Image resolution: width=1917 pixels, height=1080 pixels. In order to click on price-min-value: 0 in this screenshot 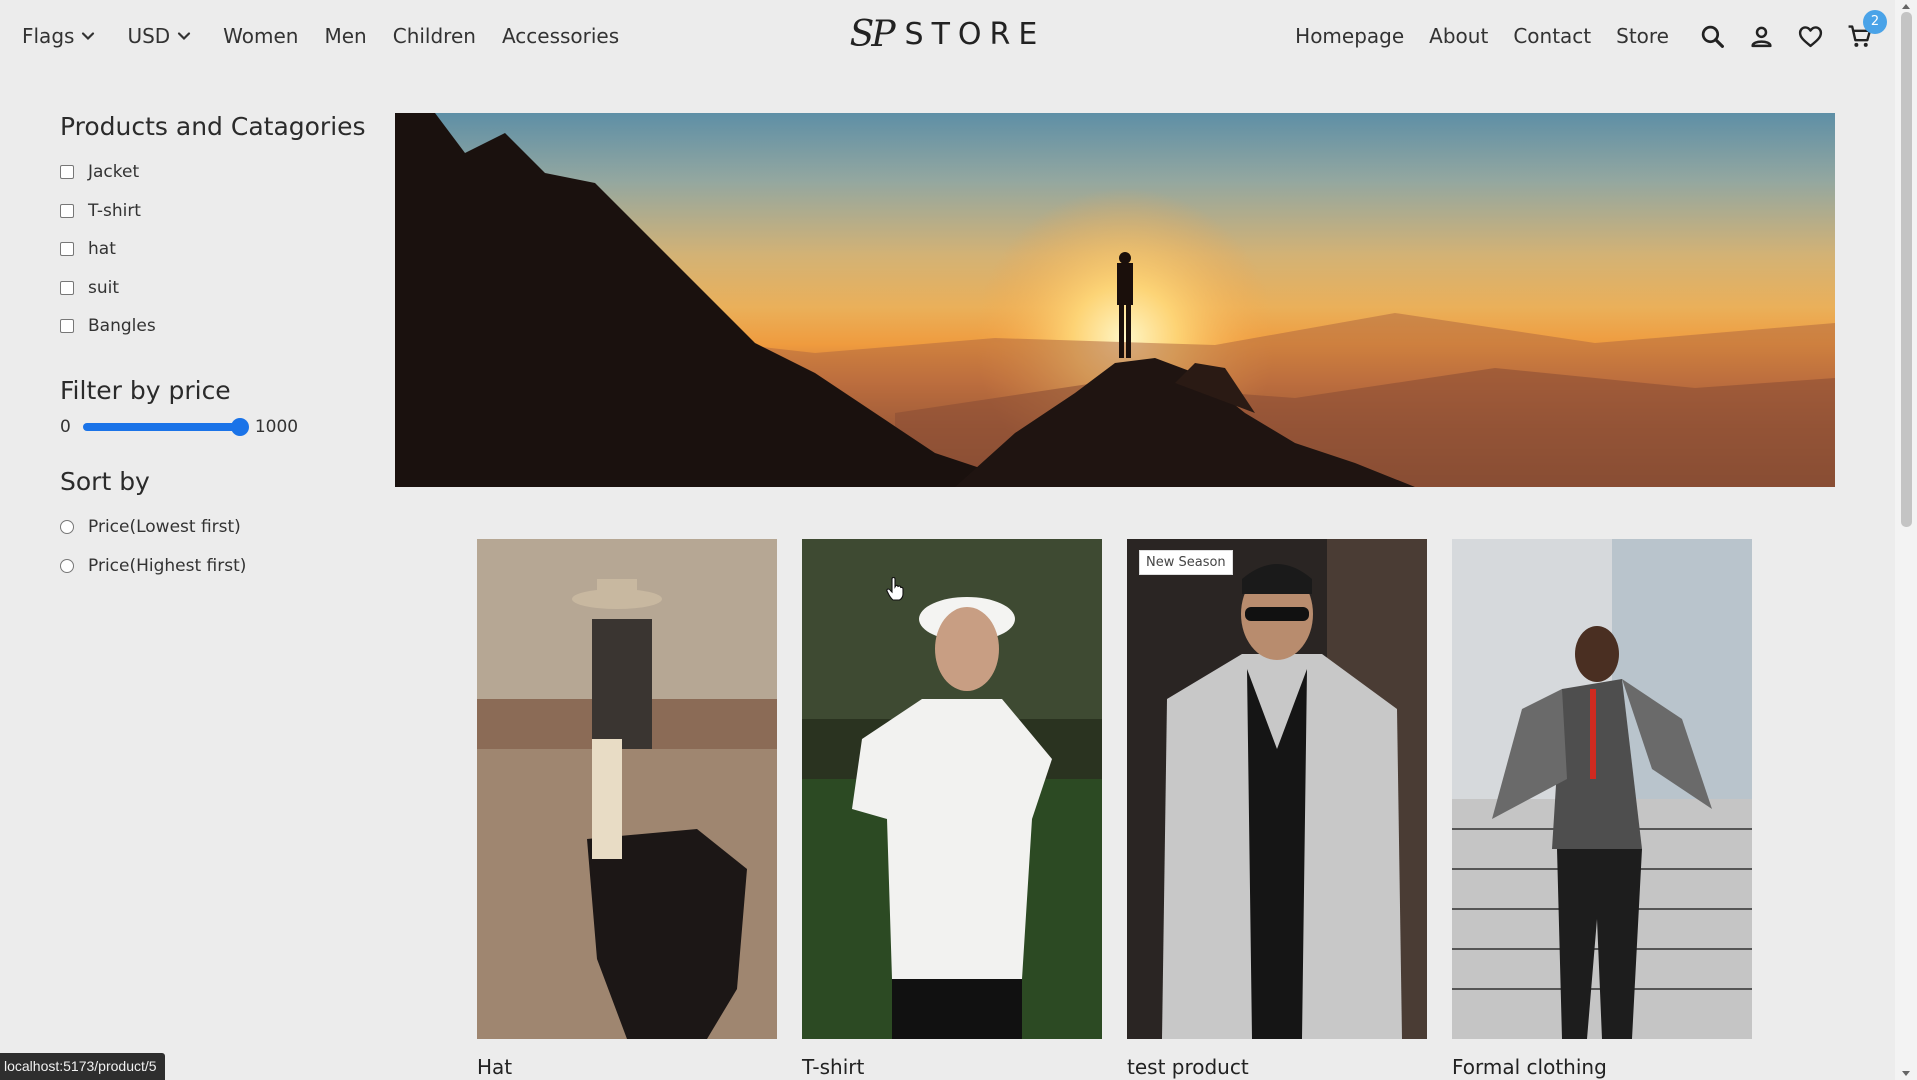, I will do `click(65, 426)`.